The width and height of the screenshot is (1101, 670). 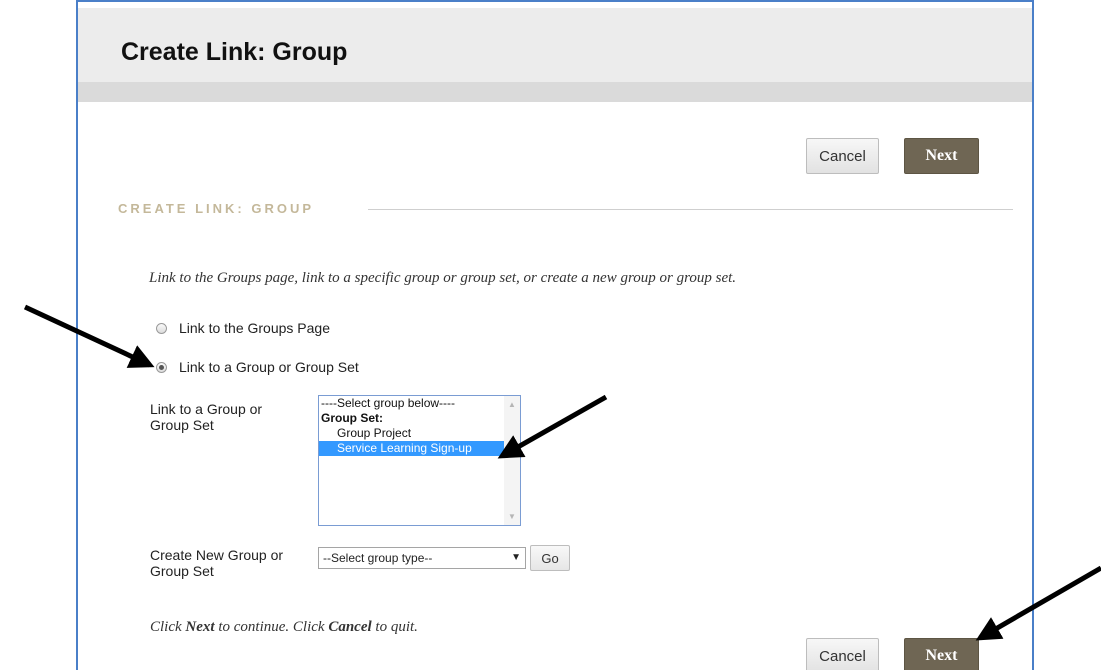 What do you see at coordinates (206, 417) in the screenshot?
I see `group-select-label: Link to a Group or Group Set` at bounding box center [206, 417].